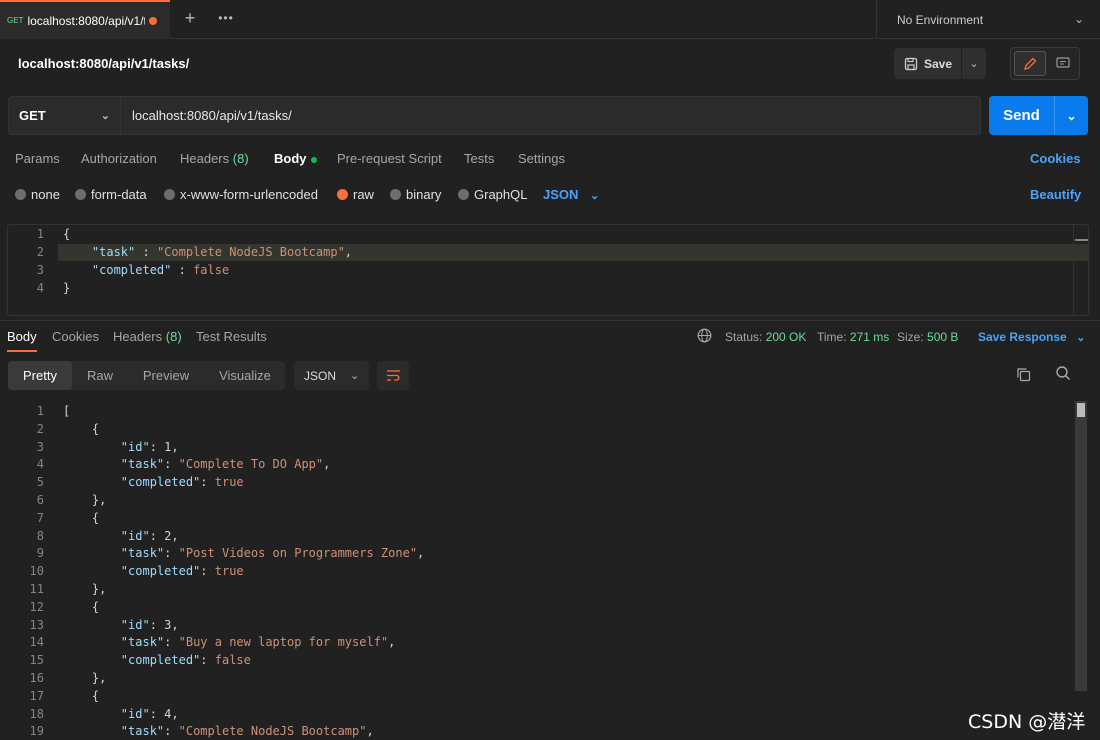 The width and height of the screenshot is (1100, 740). I want to click on tab-settings: Settings, so click(541, 158).